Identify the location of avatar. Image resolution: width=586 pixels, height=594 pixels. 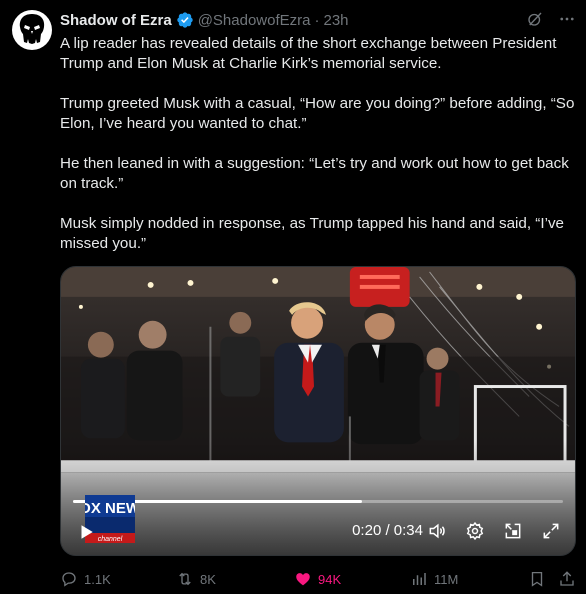
(32, 30).